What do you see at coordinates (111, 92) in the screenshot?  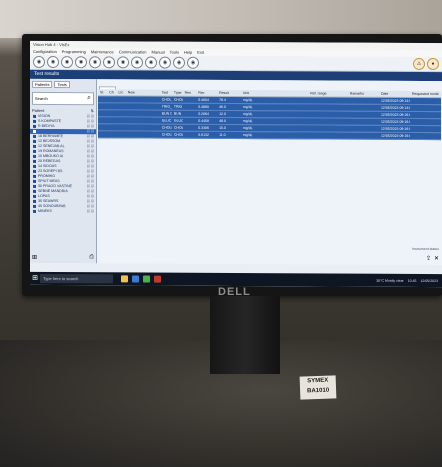 I see `column-header: Ch` at bounding box center [111, 92].